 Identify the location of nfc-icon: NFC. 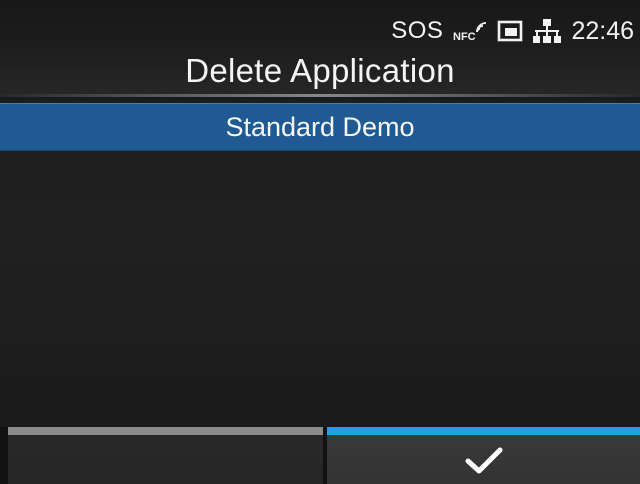
(470, 31).